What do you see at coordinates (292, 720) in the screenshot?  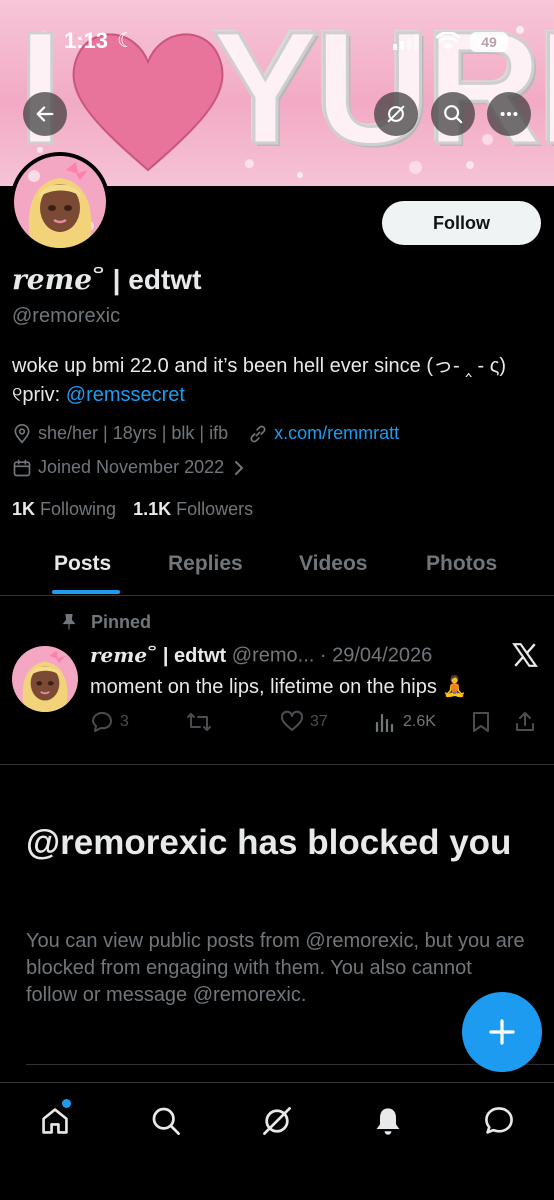 I see `heart-icon` at bounding box center [292, 720].